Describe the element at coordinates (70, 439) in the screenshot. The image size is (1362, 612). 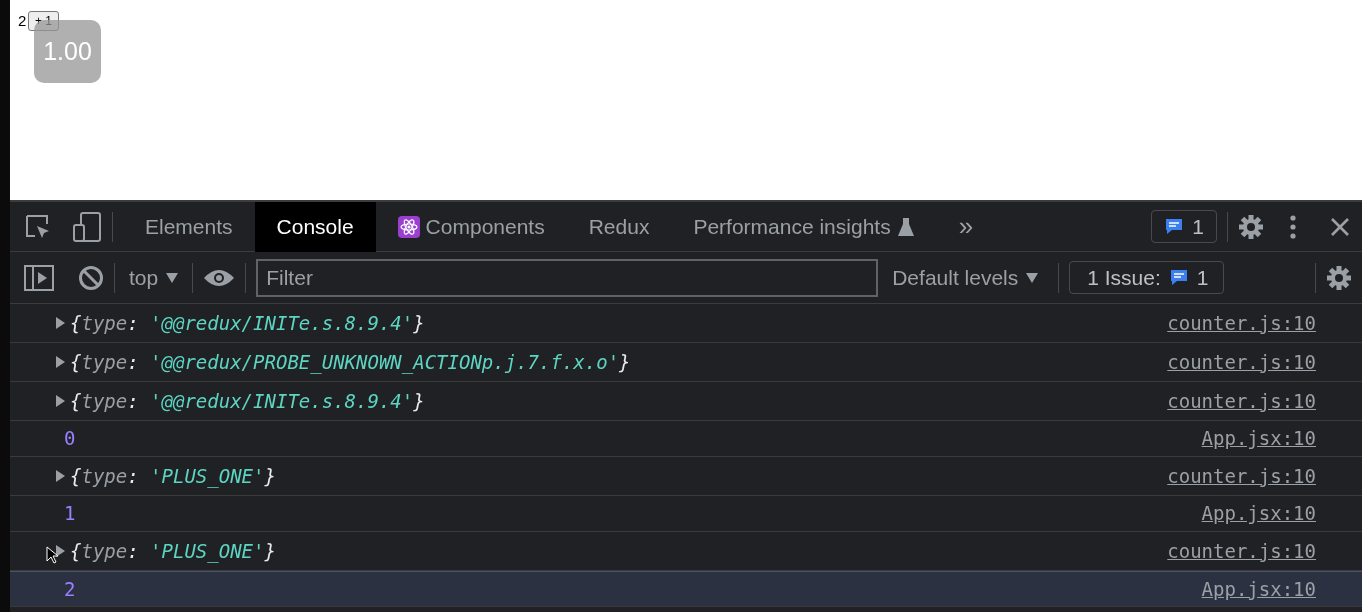
I see `log-number: 0` at that location.